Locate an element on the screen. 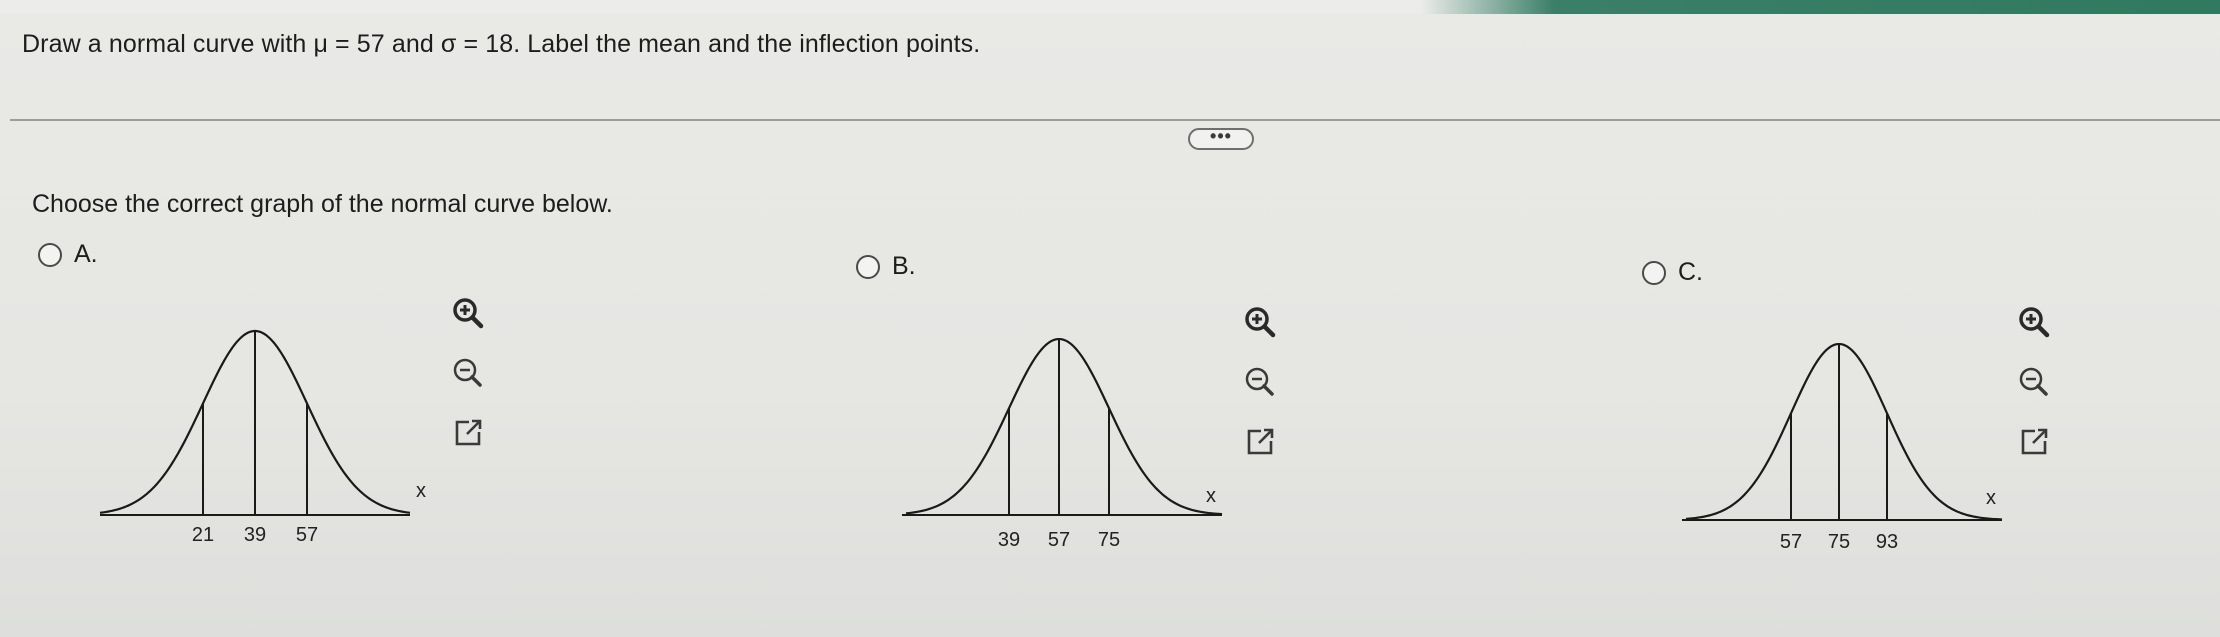 The width and height of the screenshot is (2220, 637). tick-label-left: 21 is located at coordinates (203, 535).